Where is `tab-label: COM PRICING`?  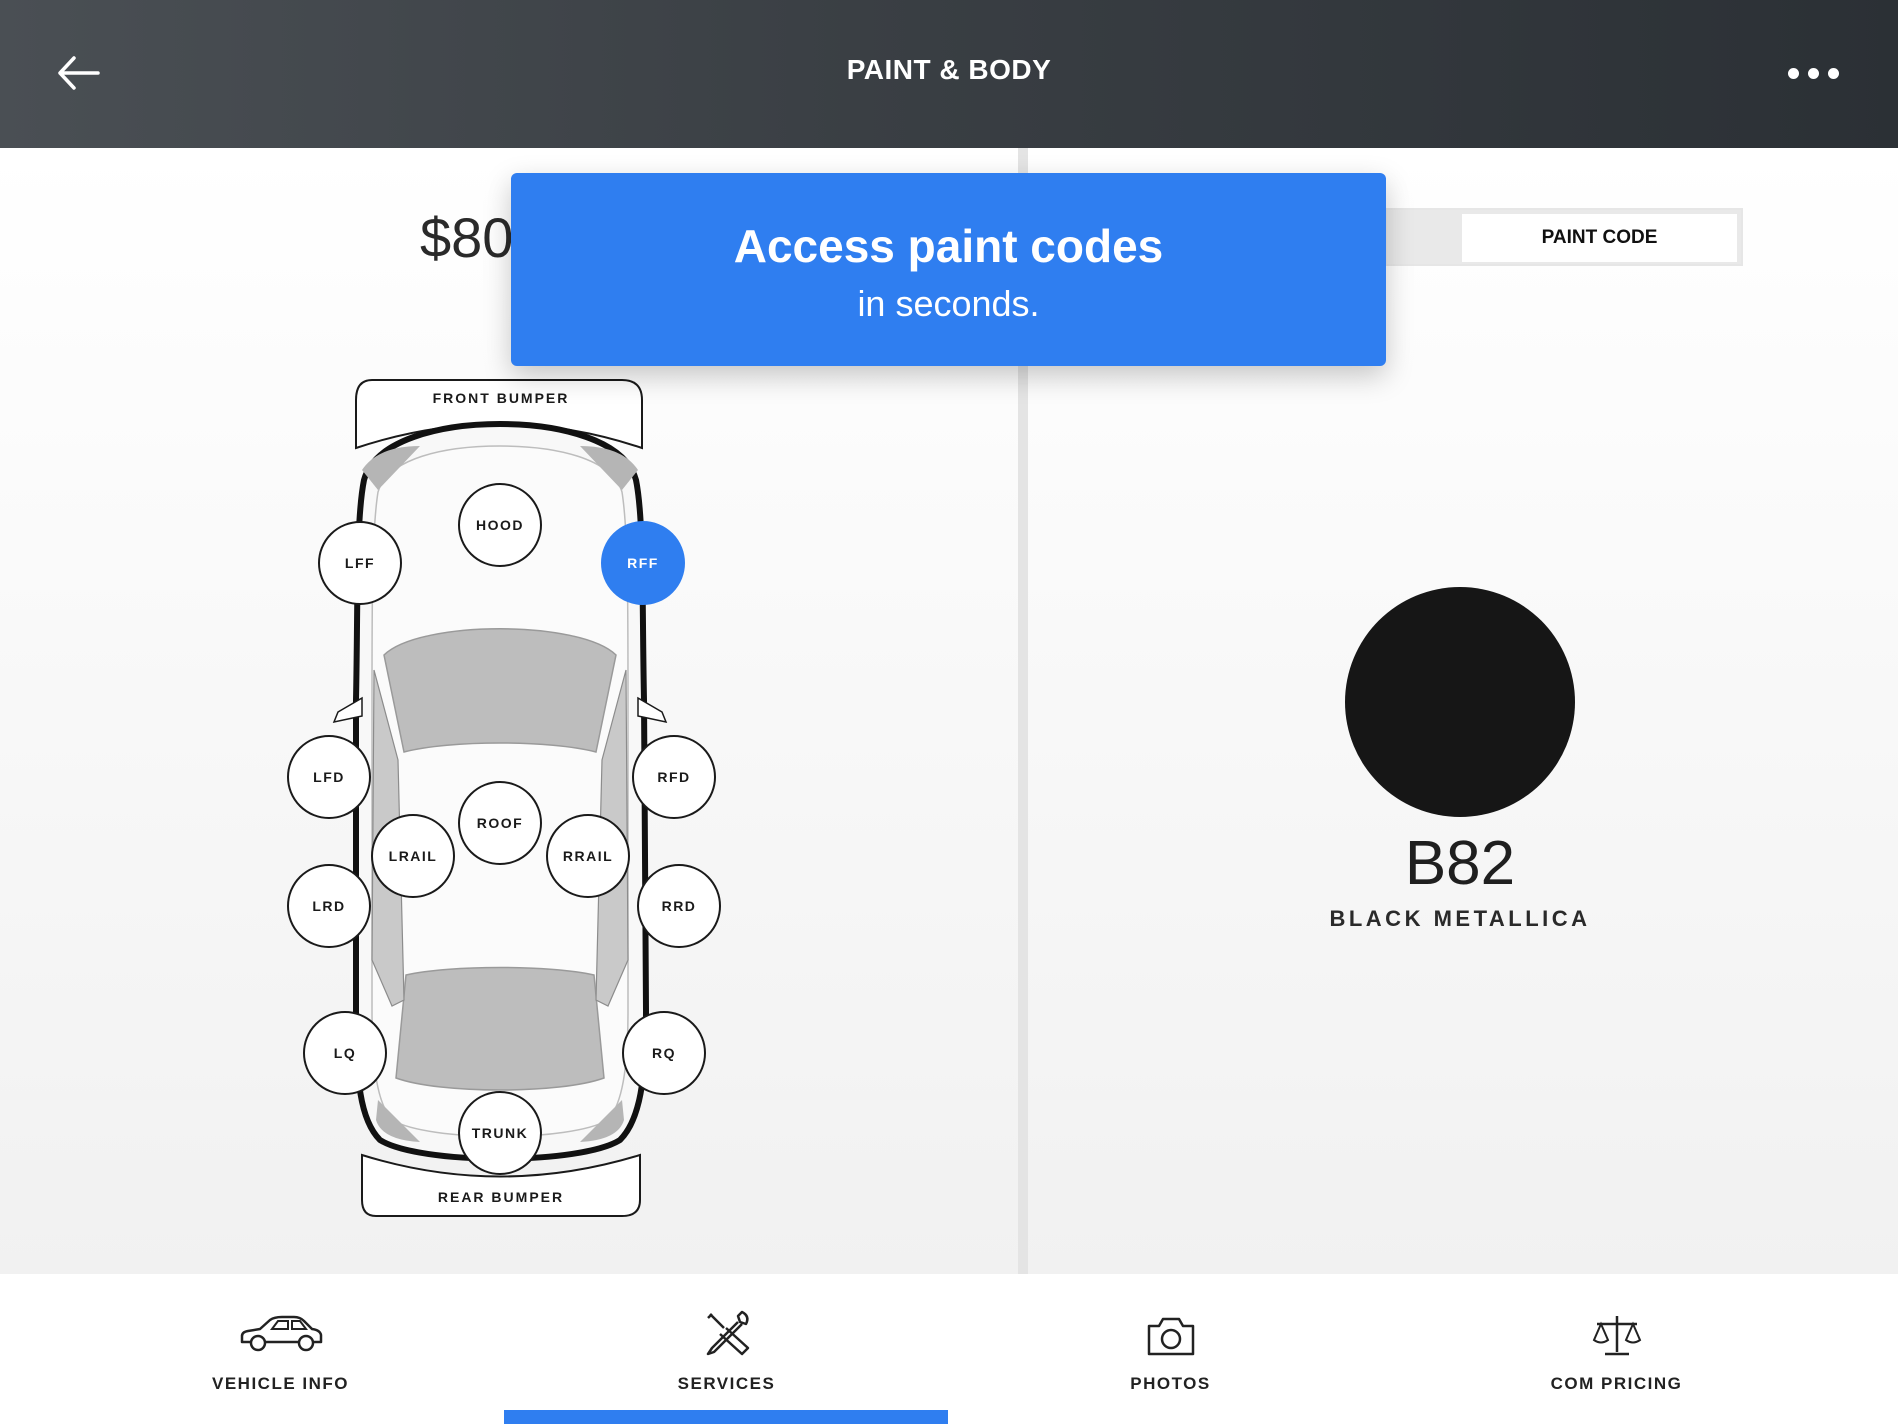
tab-label: COM PRICING is located at coordinates (1616, 1383).